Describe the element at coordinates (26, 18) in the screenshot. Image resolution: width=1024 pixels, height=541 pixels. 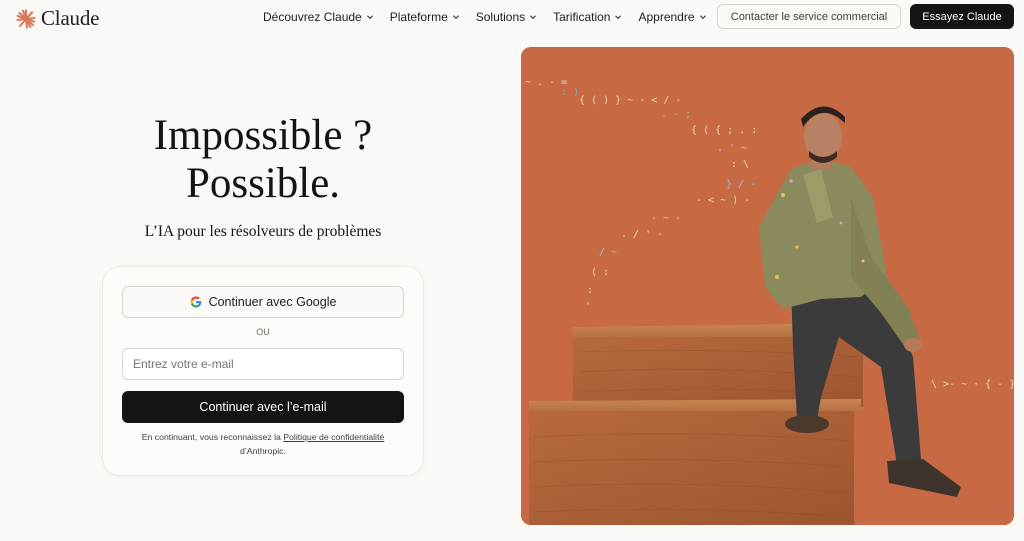
I see `claude-starburst-icon` at that location.